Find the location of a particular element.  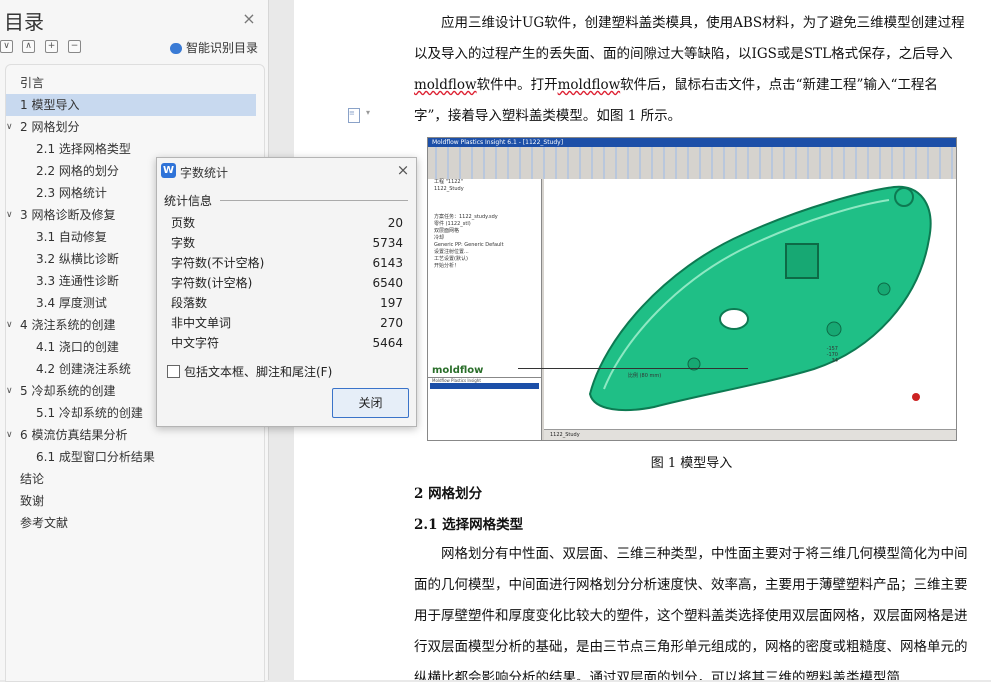

stat-value: 5734 is located at coordinates (387, 243).